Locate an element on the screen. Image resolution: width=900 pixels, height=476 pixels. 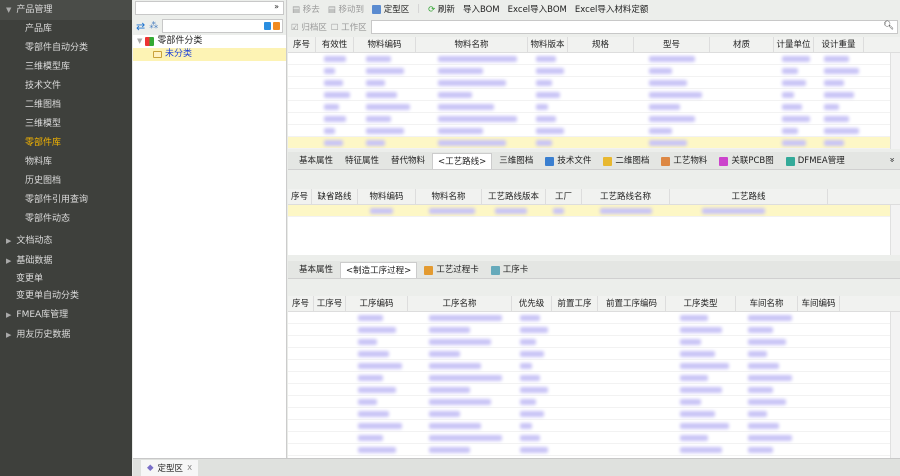
prev-icon is located at coordinates (267, 26).